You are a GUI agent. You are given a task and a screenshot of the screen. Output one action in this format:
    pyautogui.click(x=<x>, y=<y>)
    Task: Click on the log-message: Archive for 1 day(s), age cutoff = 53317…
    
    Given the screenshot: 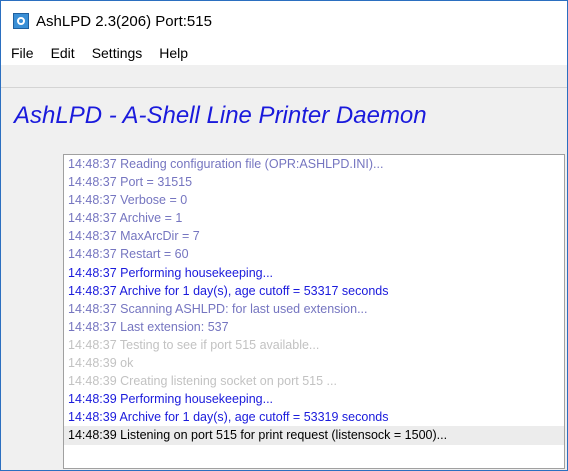 What is the action you would take?
    pyautogui.click(x=252, y=290)
    